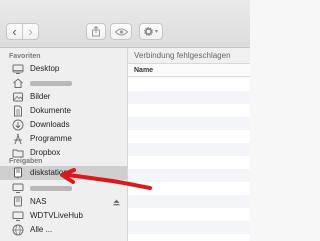 Image resolution: width=320 pixels, height=241 pixels. I want to click on sidebar-item-computer, so click(63, 188).